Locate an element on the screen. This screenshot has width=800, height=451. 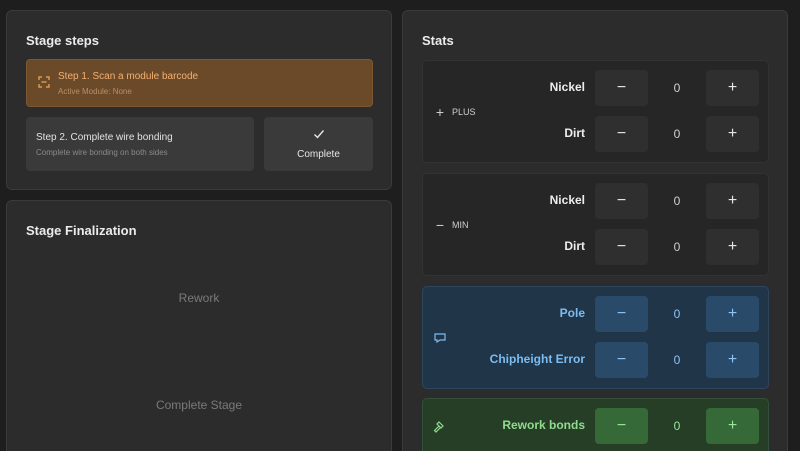
complete-stage-button: Complete Stage is located at coordinates (199, 405).